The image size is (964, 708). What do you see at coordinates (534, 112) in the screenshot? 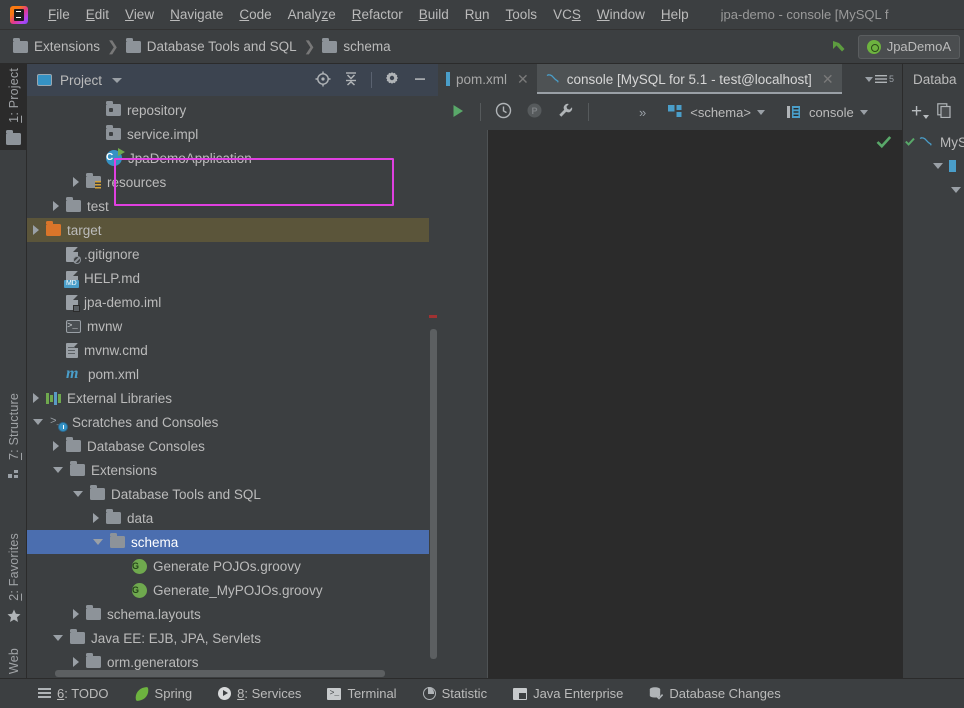
I see `parameters-button: P` at bounding box center [534, 112].